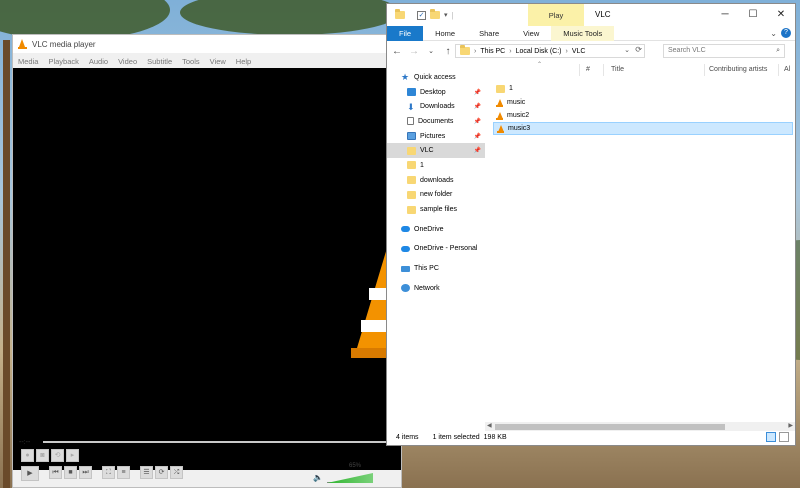  What do you see at coordinates (436, 229) in the screenshot?
I see `nav-onedrive: OneDrive` at bounding box center [436, 229].